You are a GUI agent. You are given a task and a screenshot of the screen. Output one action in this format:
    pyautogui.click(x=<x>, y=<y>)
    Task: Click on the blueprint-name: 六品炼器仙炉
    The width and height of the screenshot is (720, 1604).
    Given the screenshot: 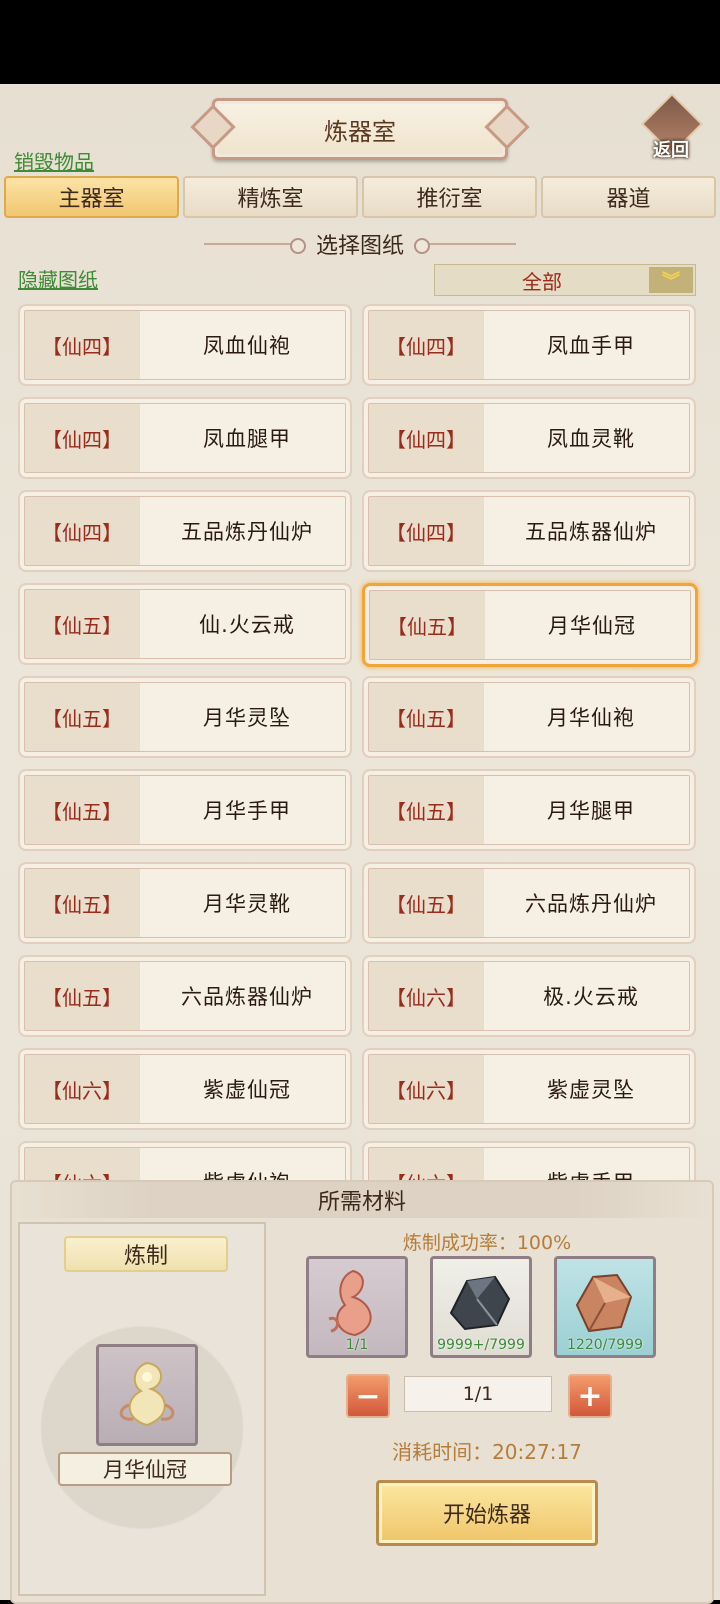 What is the action you would take?
    pyautogui.click(x=247, y=997)
    